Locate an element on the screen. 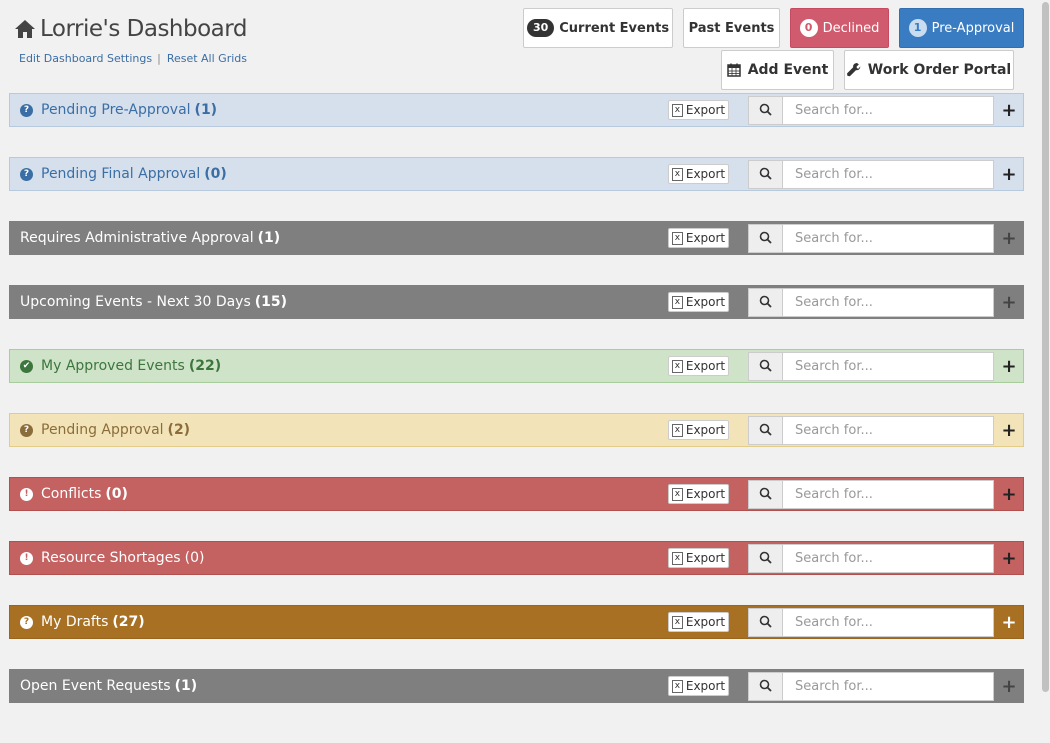 Image resolution: width=1050 pixels, height=743 pixels. edit-dashboard-settings-link: Edit Dashboard Settings is located at coordinates (85, 58).